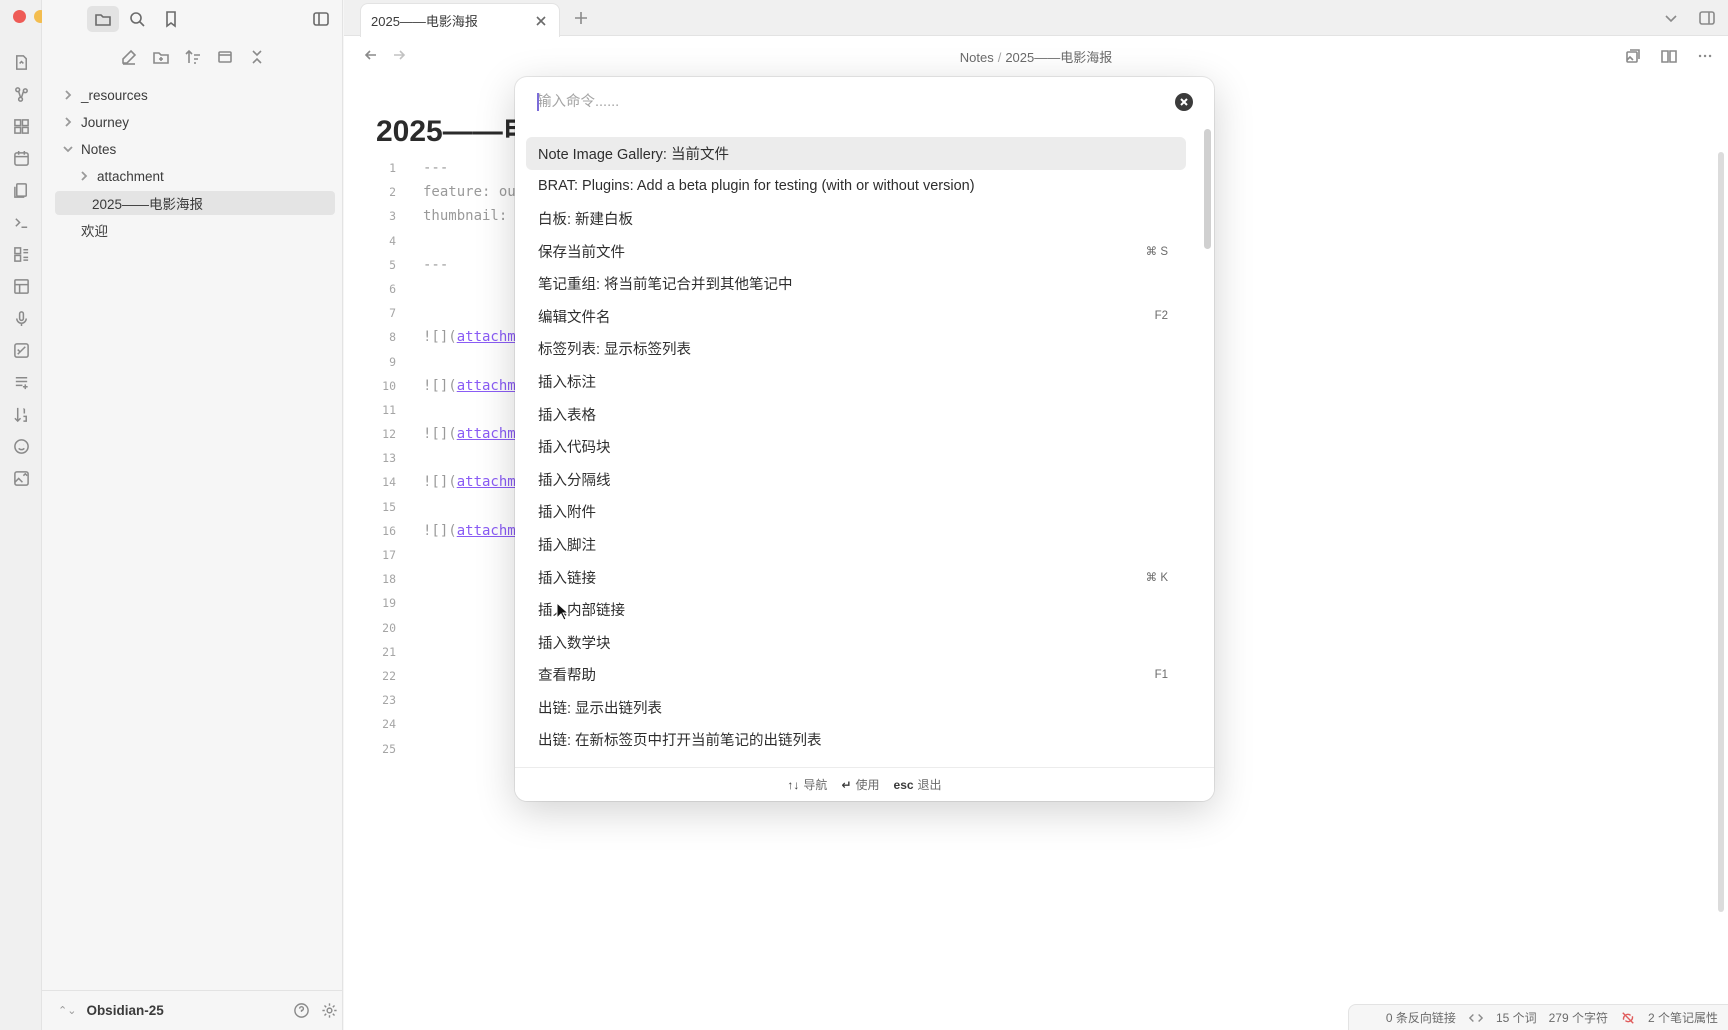 The width and height of the screenshot is (1728, 1030). Describe the element at coordinates (137, 19) in the screenshot. I see `search-tab-icon` at that location.